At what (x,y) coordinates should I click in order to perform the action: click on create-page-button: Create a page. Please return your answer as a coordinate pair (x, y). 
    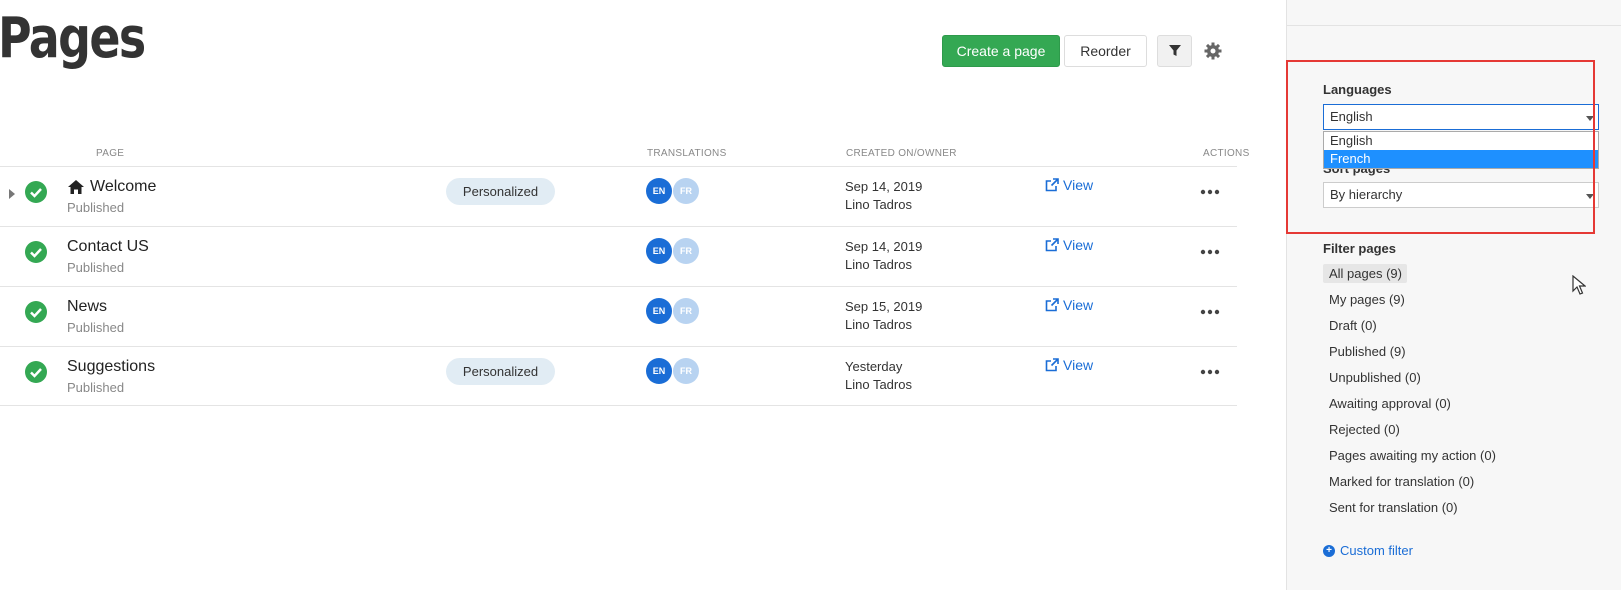
    Looking at the image, I should click on (1001, 51).